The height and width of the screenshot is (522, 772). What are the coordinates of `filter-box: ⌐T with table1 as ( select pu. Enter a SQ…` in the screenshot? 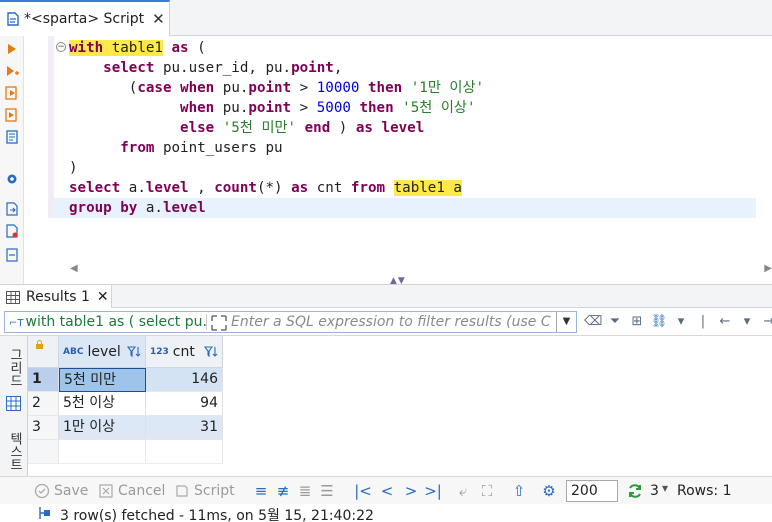 It's located at (290, 322).